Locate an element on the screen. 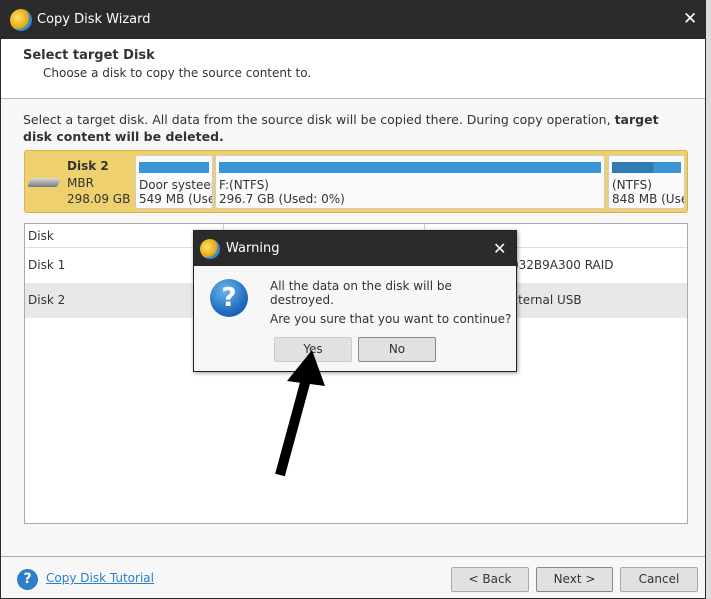 The image size is (711, 599). arrow-head is located at coordinates (306, 368).